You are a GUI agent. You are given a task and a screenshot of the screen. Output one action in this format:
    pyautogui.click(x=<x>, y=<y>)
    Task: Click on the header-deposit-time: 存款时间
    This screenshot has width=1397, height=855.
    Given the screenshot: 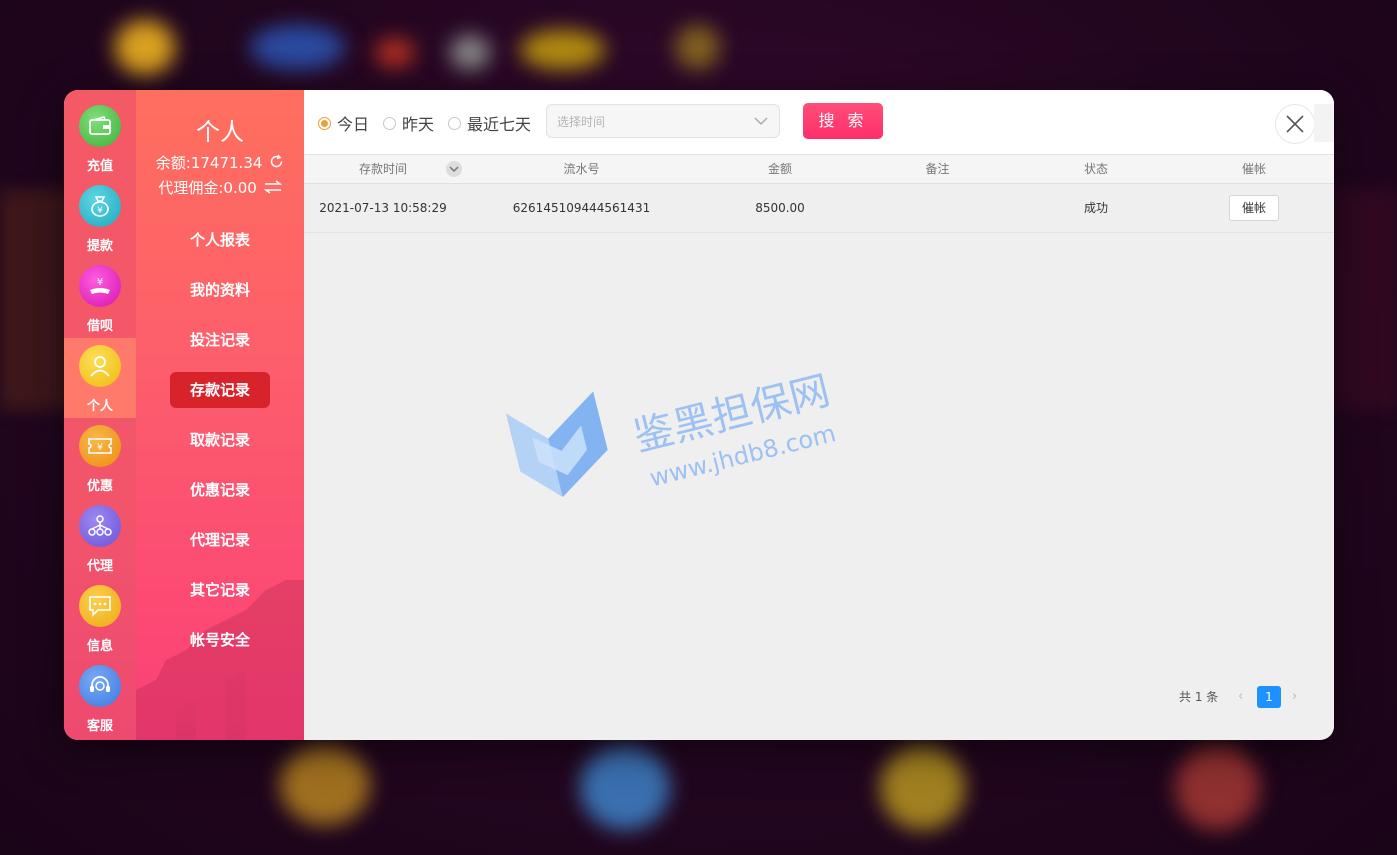 What is the action you would take?
    pyautogui.click(x=383, y=169)
    